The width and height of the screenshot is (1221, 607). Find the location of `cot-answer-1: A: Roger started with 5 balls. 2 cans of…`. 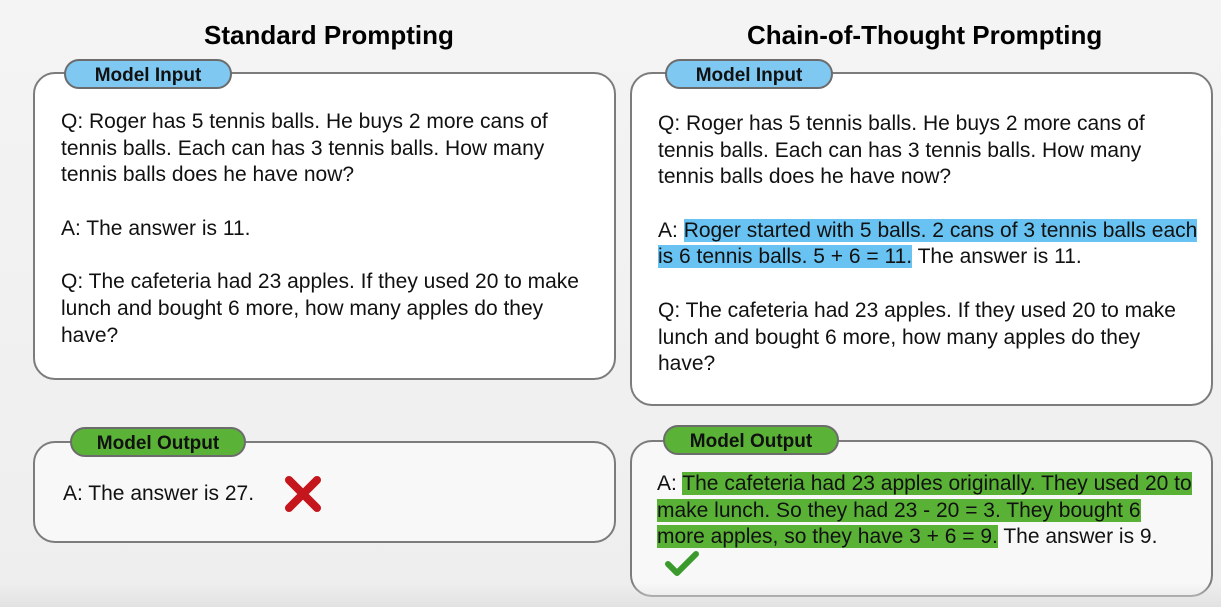

cot-answer-1: A: Roger started with 5 balls. 2 cans of… is located at coordinates (928, 244).